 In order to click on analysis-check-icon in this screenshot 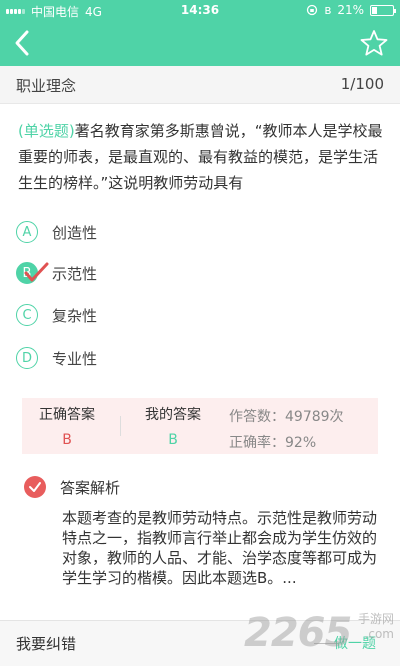, I will do `click(35, 487)`.